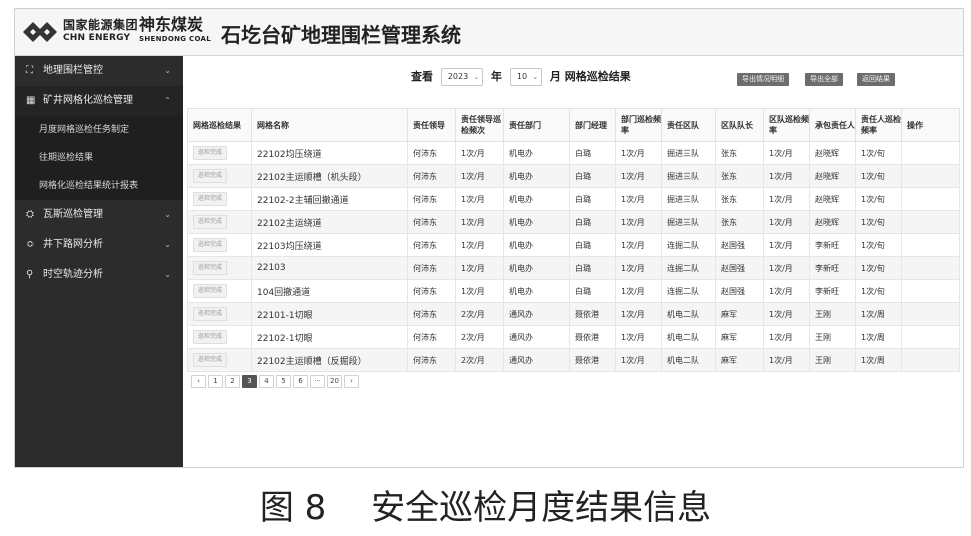  Describe the element at coordinates (175, 39) in the screenshot. I see `brand2-en: SHENDONG COAL` at that location.